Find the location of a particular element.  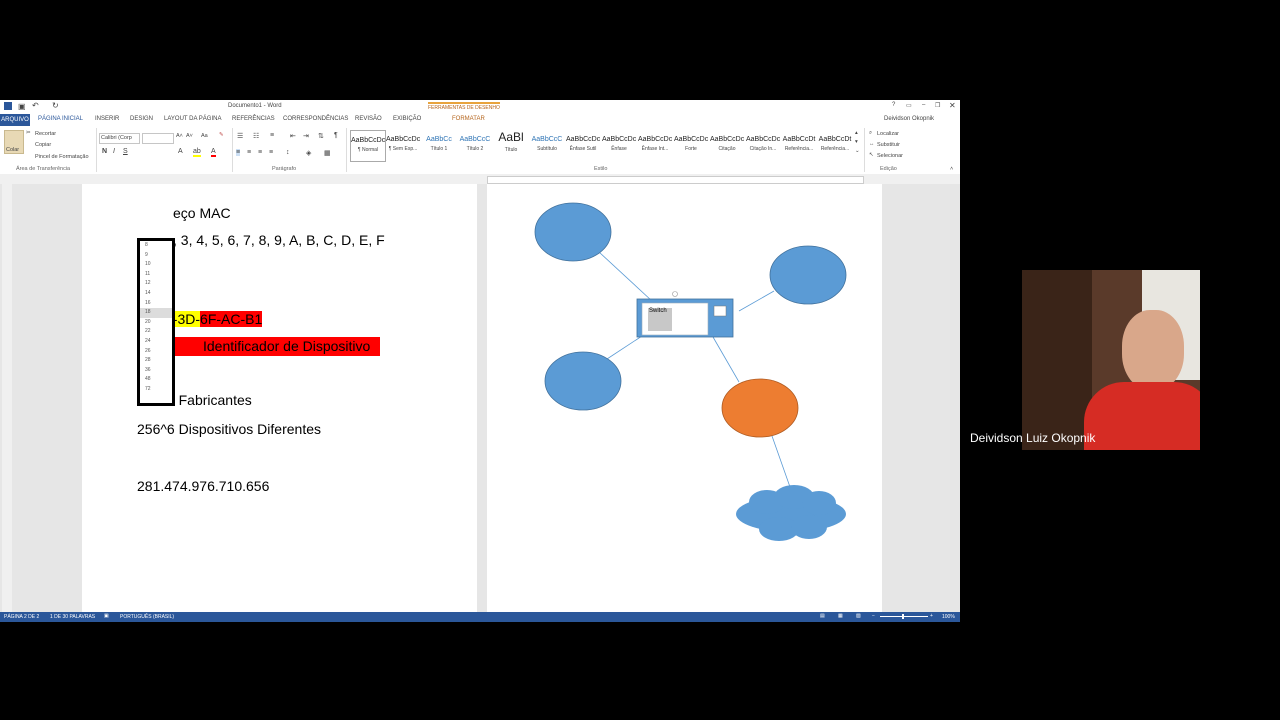

scissors-icon: ✂ is located at coordinates (28, 133).